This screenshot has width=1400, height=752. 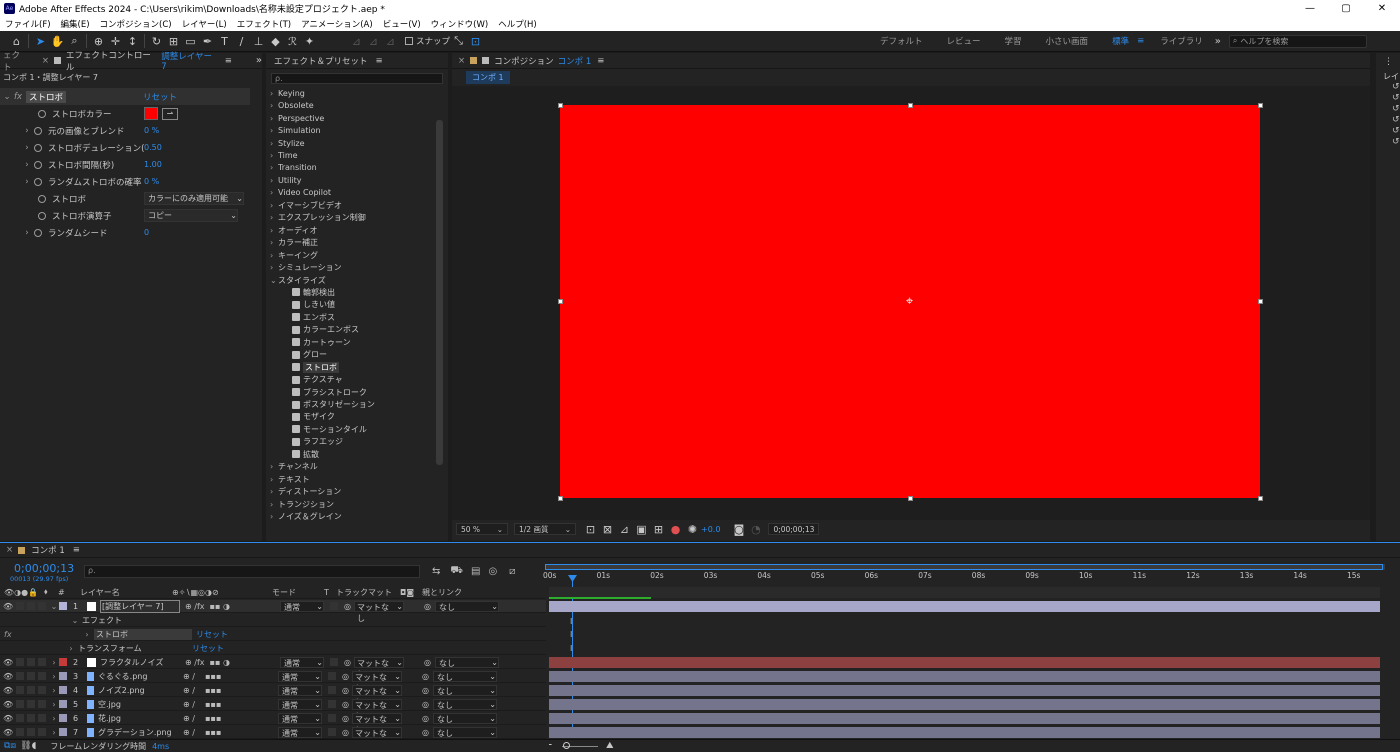 What do you see at coordinates (488, 77) in the screenshot?
I see `composition-subtab: コンポ 1` at bounding box center [488, 77].